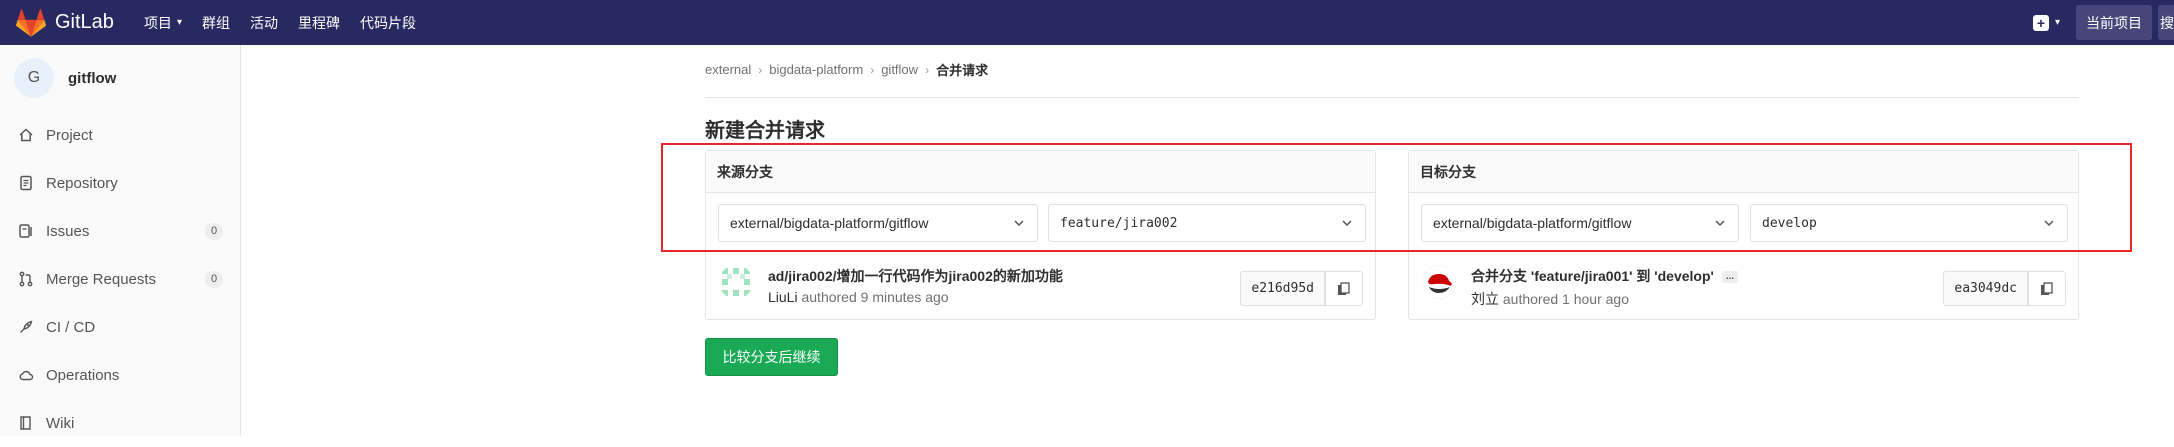 This screenshot has height=447, width=2174. Describe the element at coordinates (26, 423) in the screenshot. I see `book-icon` at that location.